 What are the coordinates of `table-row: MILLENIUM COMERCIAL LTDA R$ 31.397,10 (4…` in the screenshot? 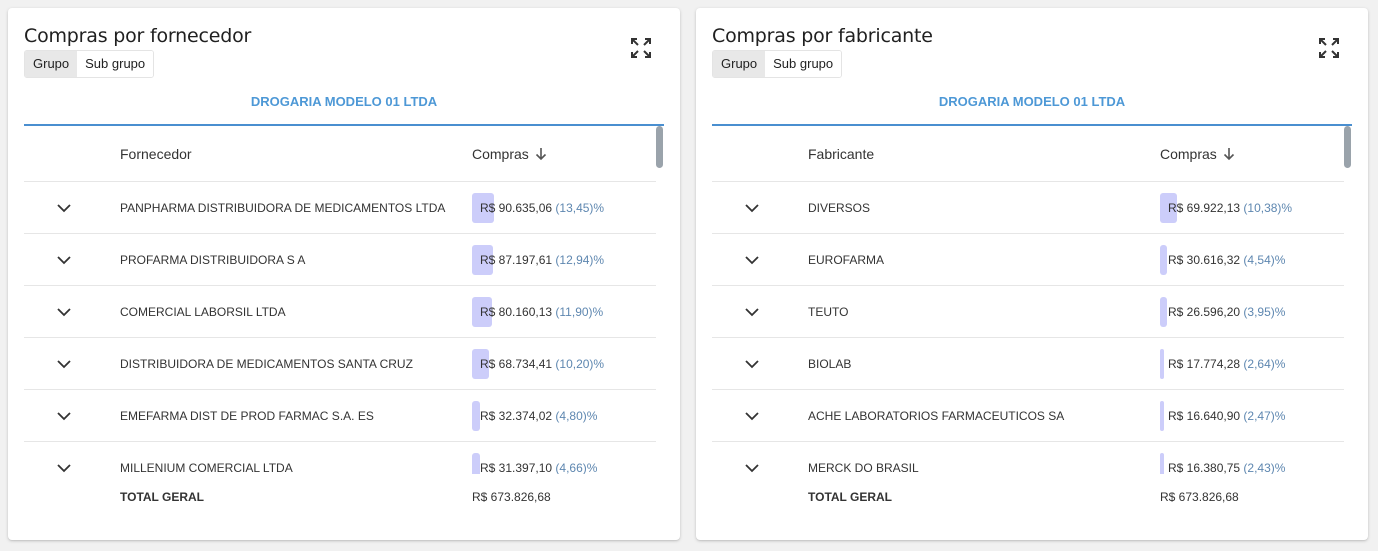 It's located at (340, 458).